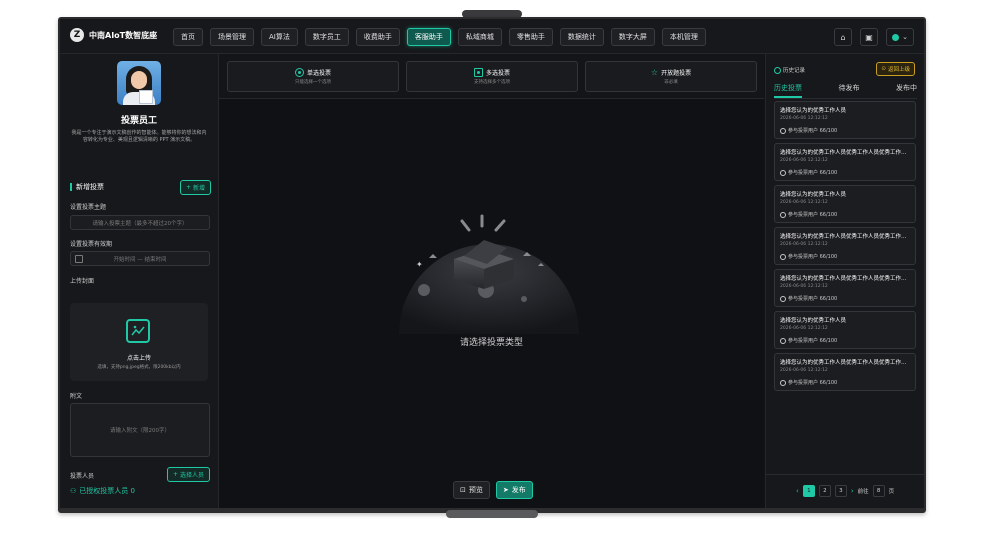 This screenshot has width=985, height=554. I want to click on nav-customer-service: 客服助手, so click(428, 37).